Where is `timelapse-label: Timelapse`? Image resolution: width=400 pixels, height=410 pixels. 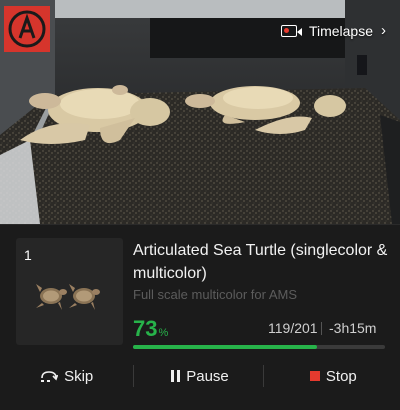 timelapse-label: Timelapse is located at coordinates (340, 30).